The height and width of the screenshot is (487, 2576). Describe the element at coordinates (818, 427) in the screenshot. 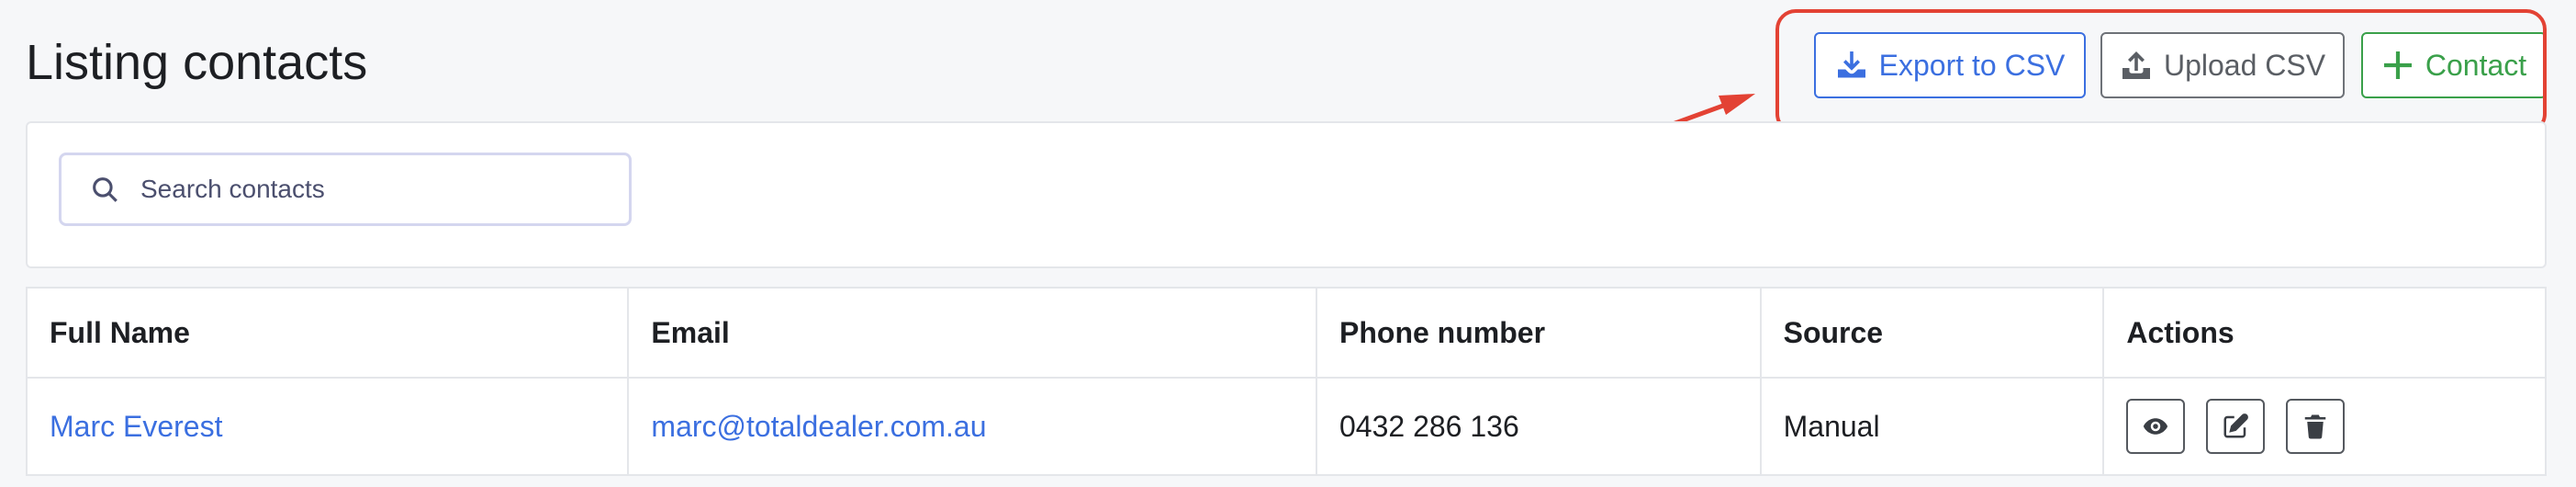

I see `contact-email-link: marc@totaldealer.com.au` at that location.